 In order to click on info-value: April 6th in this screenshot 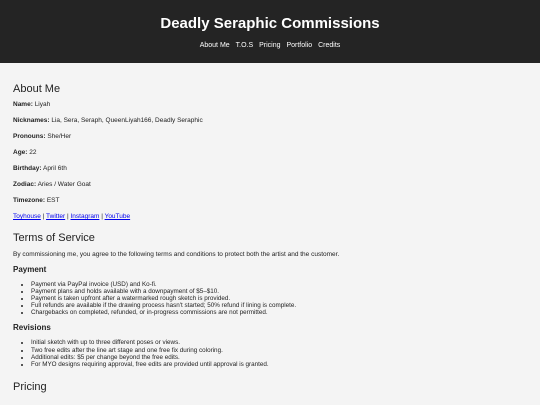, I will do `click(54, 168)`.